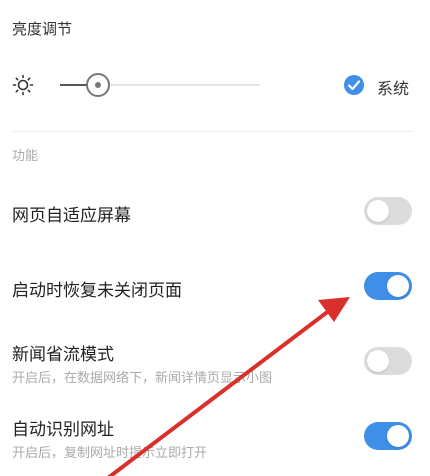 The height and width of the screenshot is (476, 430). Describe the element at coordinates (142, 378) in the screenshot. I see `setting-description: 开启后，在数据网络下，新闻详情页显示小图` at that location.